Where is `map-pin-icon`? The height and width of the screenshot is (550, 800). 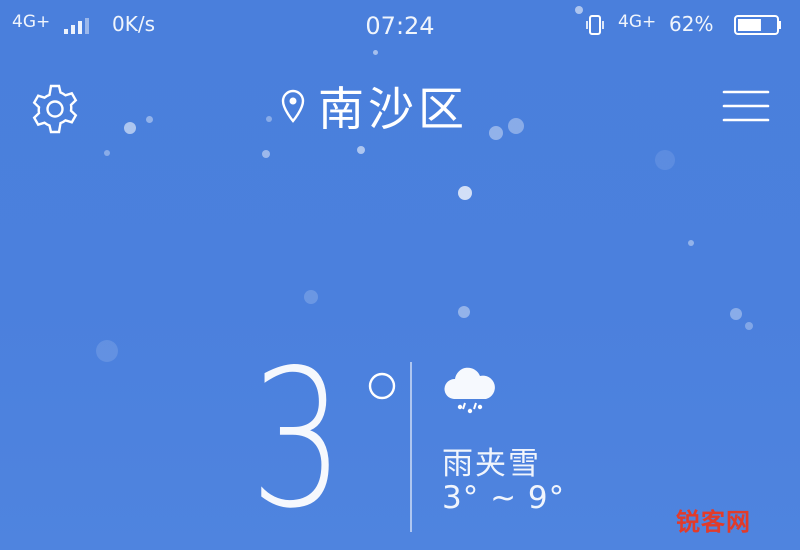 map-pin-icon is located at coordinates (293, 106).